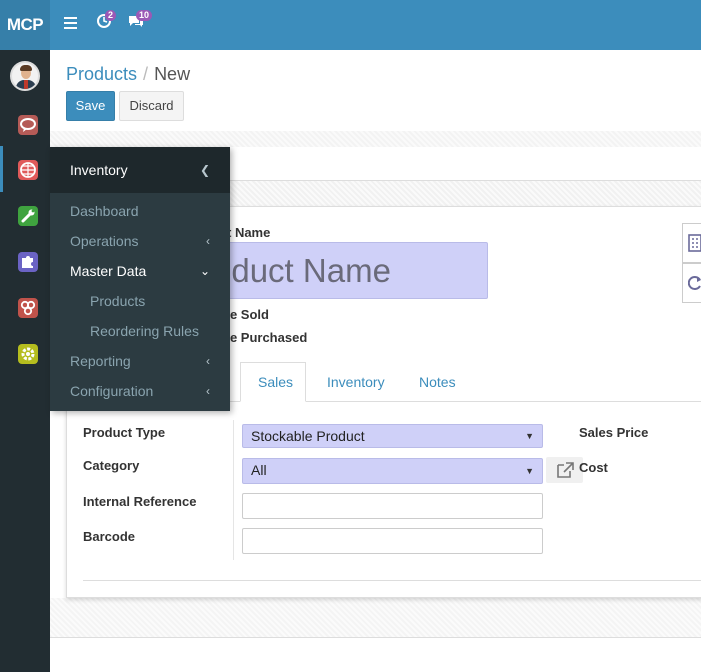  What do you see at coordinates (204, 170) in the screenshot?
I see `chevron-left-icon: ❮` at bounding box center [204, 170].